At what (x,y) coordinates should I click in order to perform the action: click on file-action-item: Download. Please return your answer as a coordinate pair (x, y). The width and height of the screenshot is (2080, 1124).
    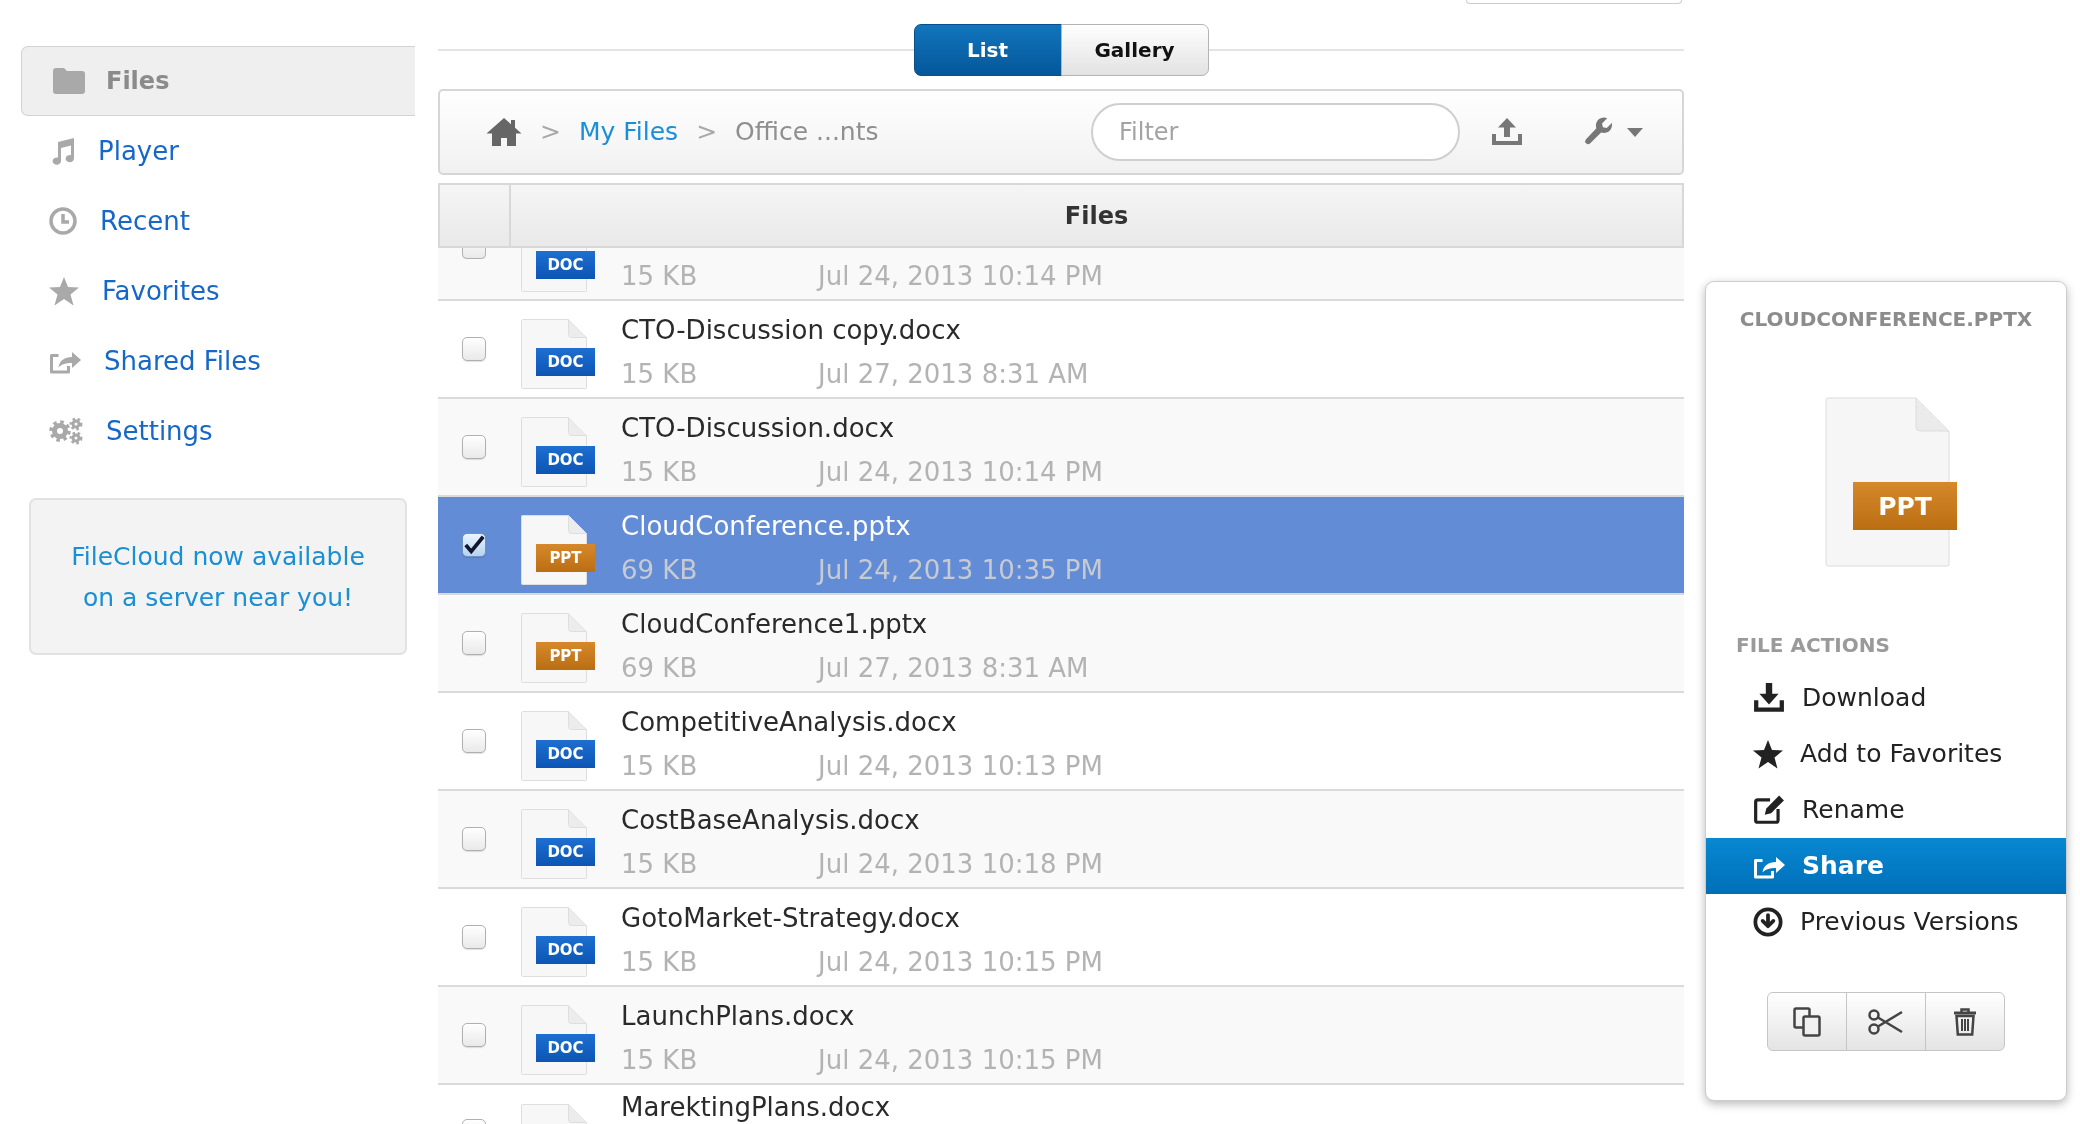
    Looking at the image, I should click on (1886, 698).